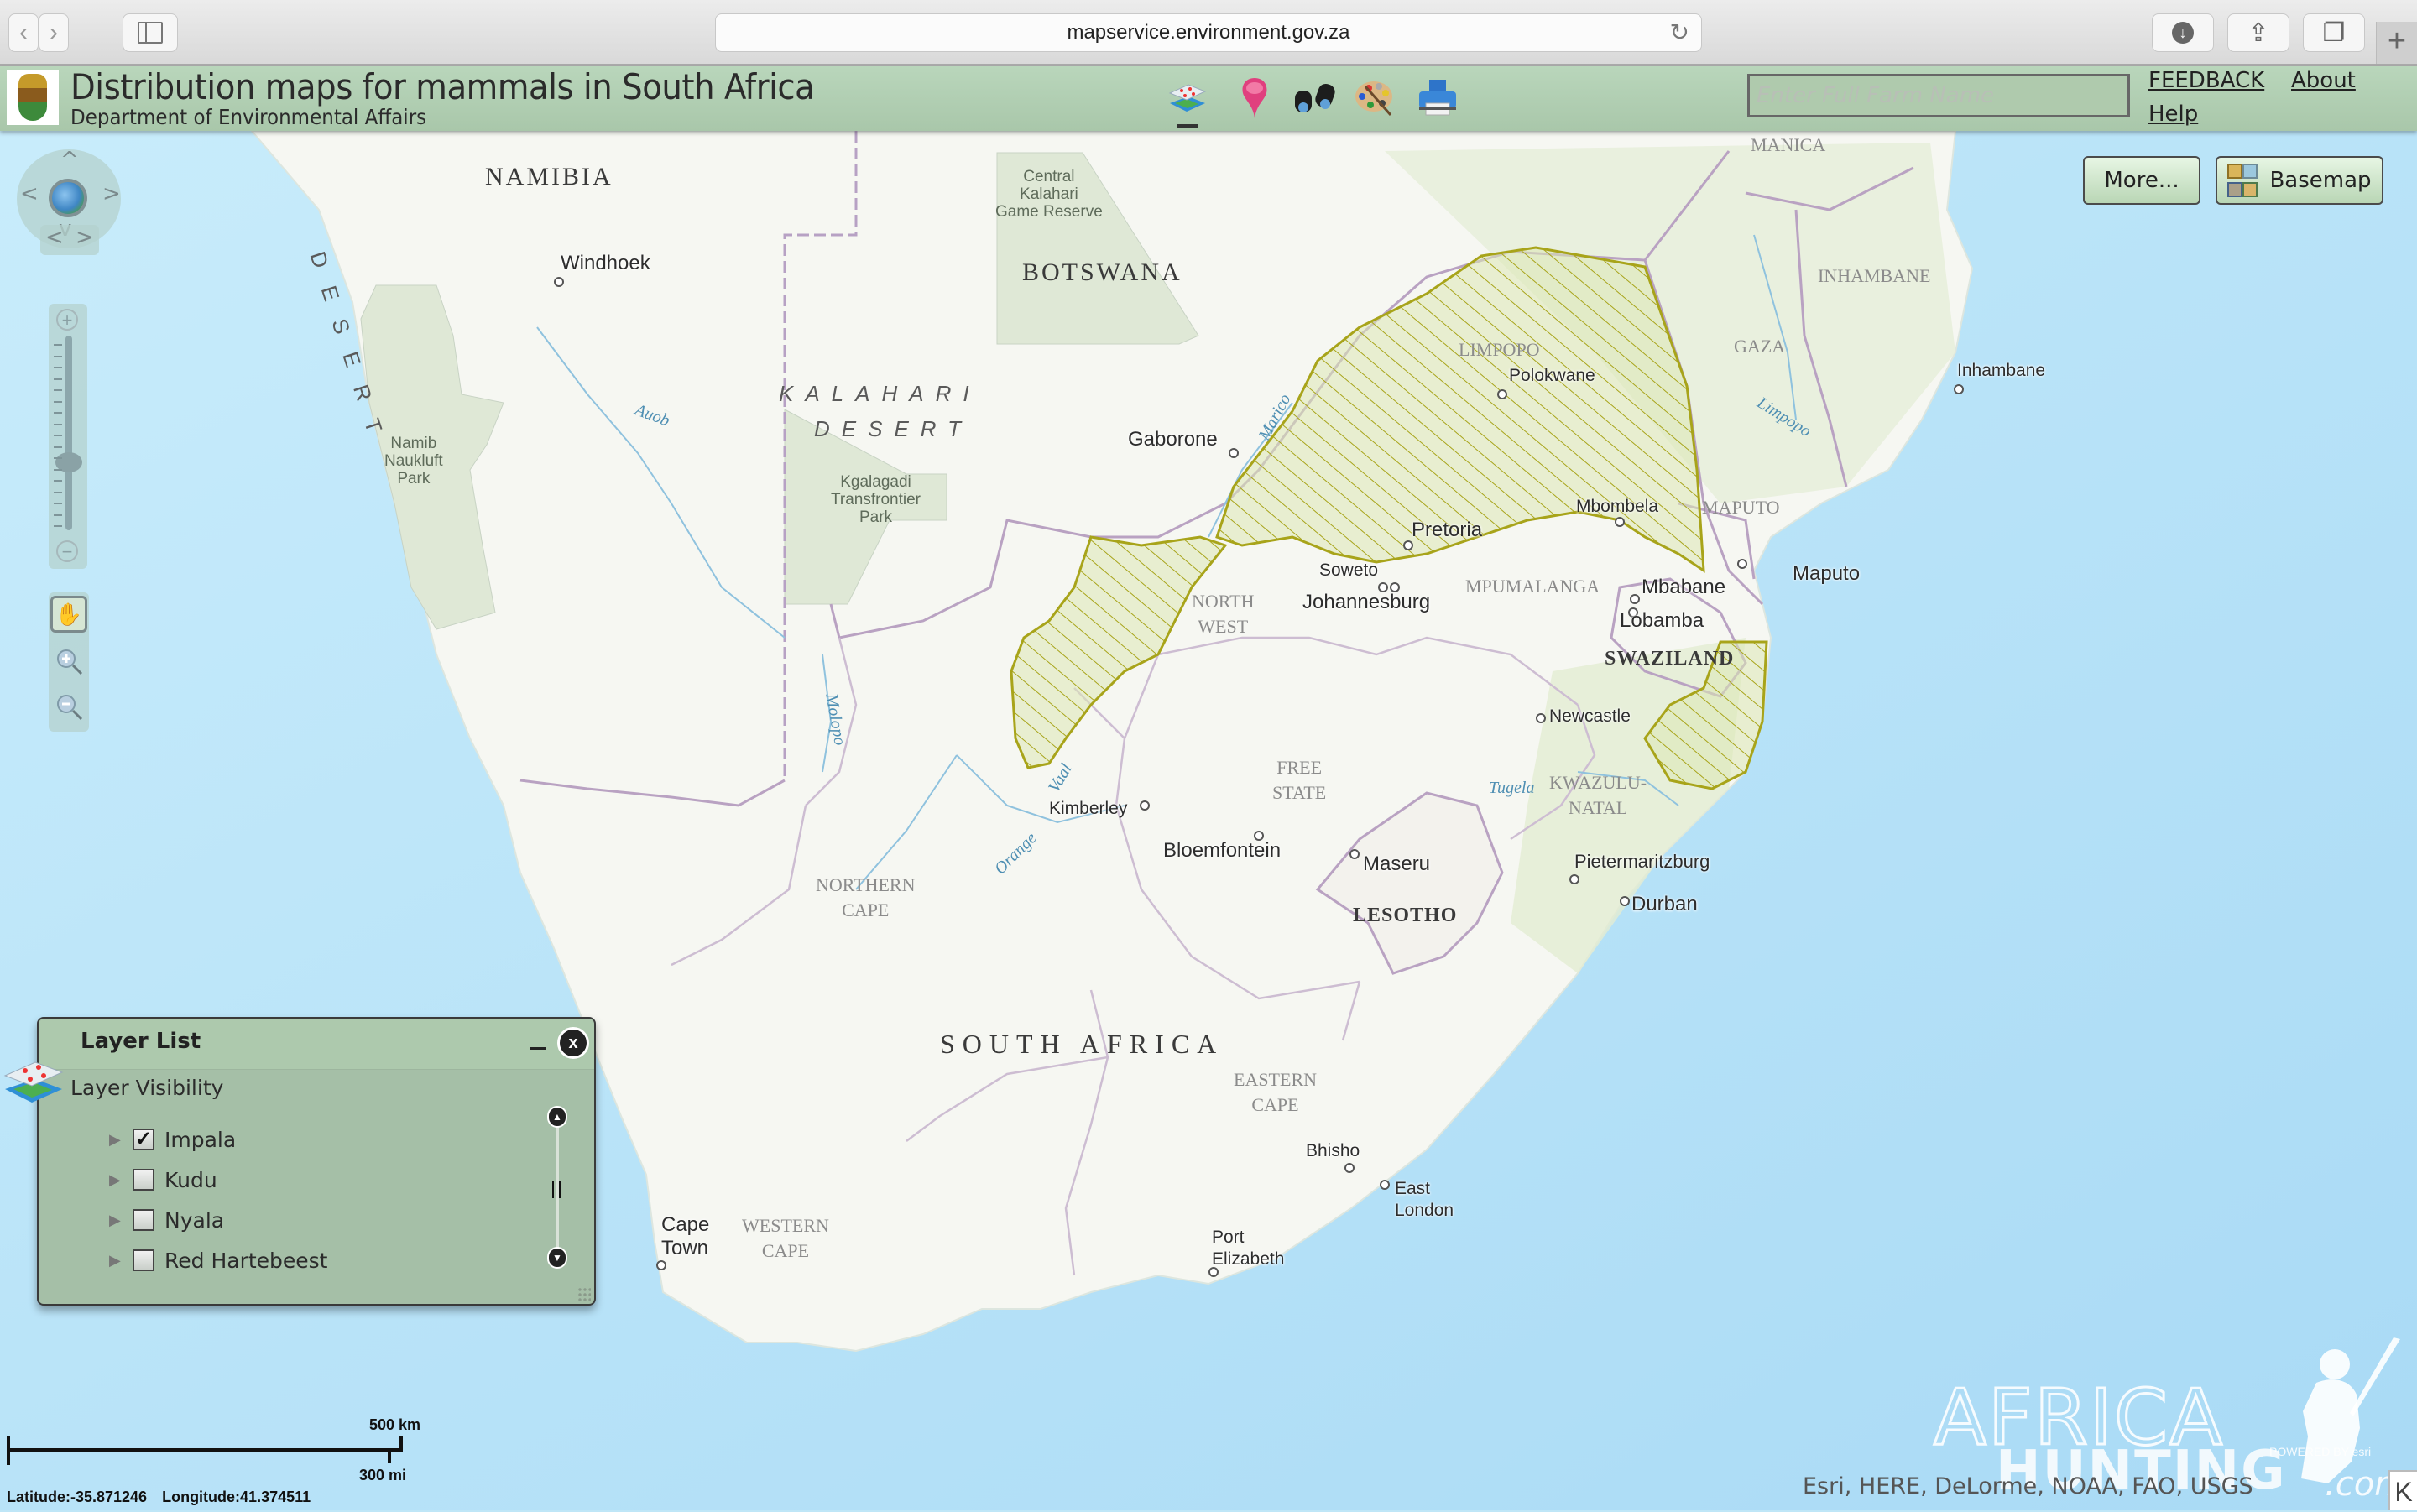 This screenshot has height=1512, width=2417. I want to click on close-button: x, so click(573, 1043).